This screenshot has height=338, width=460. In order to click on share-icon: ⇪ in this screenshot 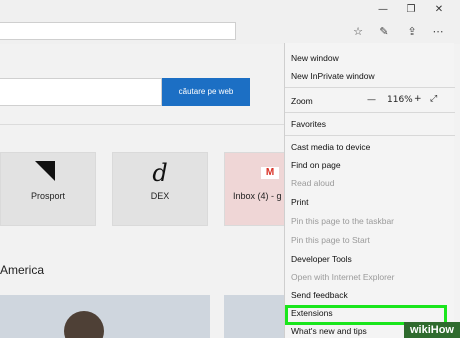, I will do `click(412, 32)`.